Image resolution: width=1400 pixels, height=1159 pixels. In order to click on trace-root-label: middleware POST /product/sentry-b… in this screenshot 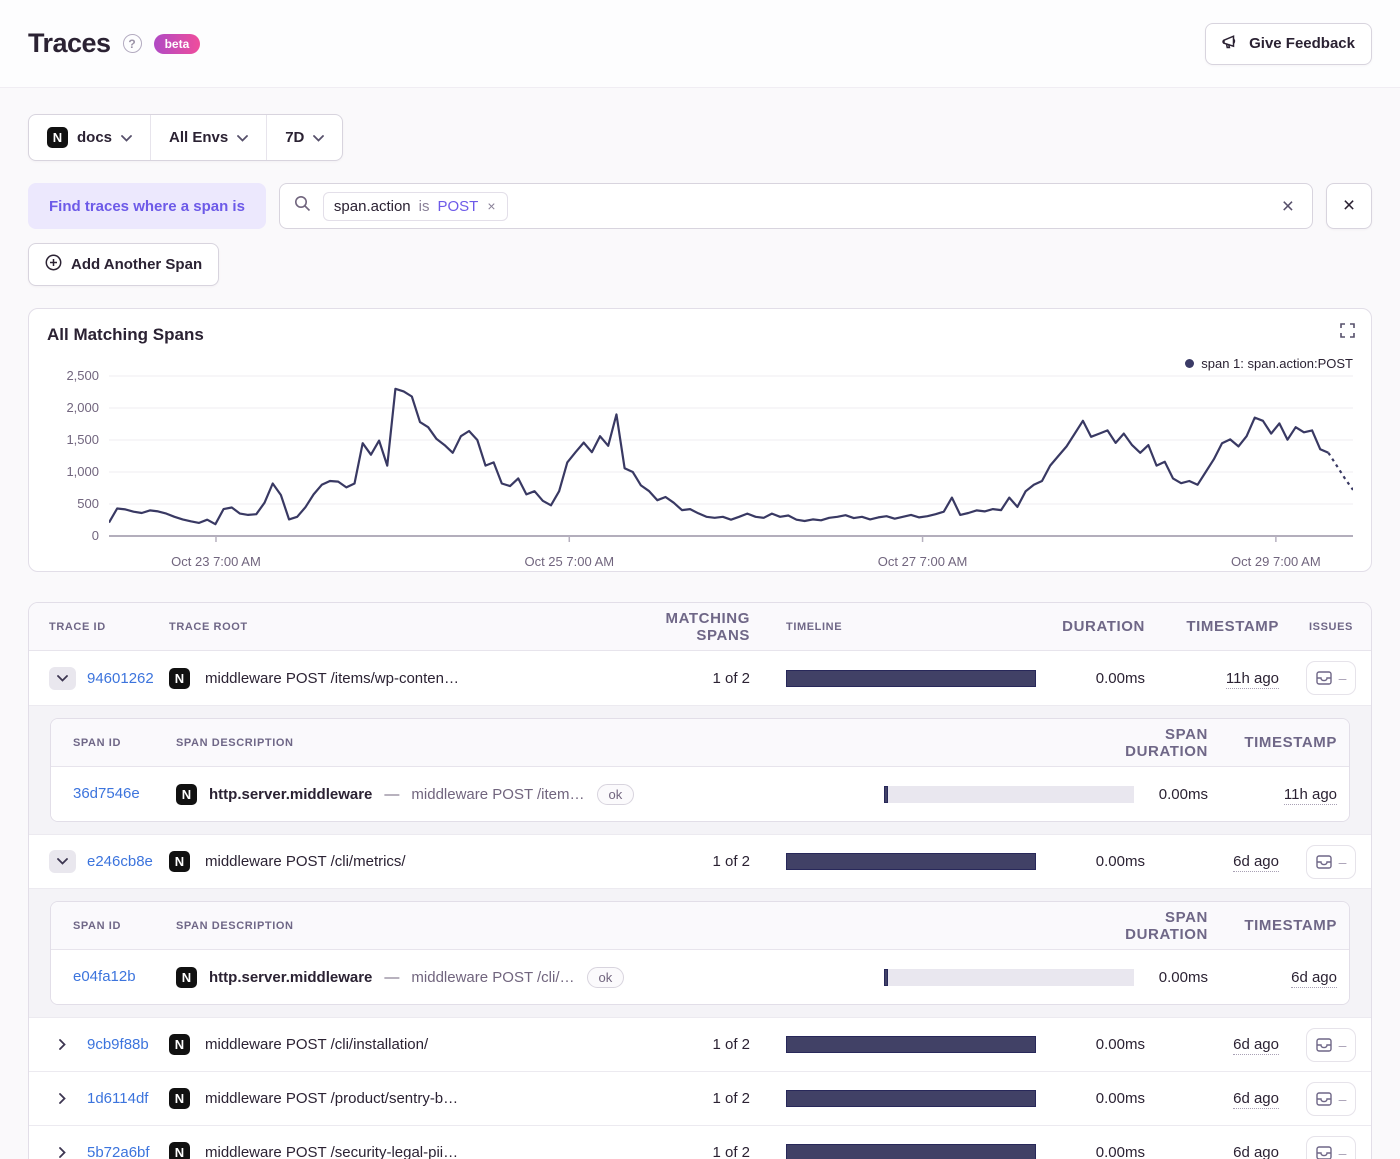, I will do `click(332, 1098)`.